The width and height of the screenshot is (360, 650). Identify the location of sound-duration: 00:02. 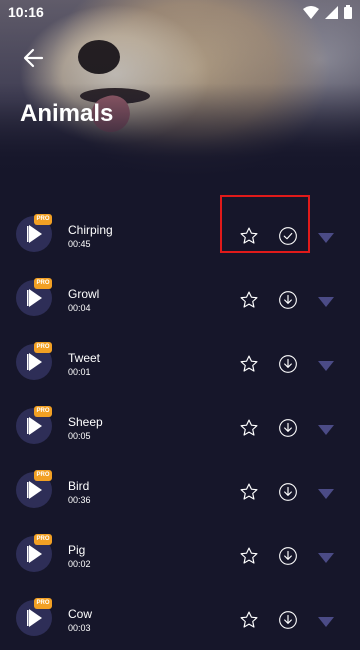
(79, 564).